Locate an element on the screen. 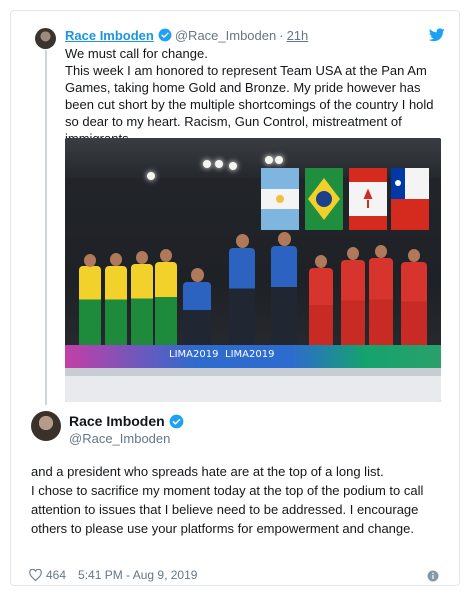 The width and height of the screenshot is (470, 594). quoted-tweet-header: Race Imboden @Race_Imboden · 21h is located at coordinates (186, 35).